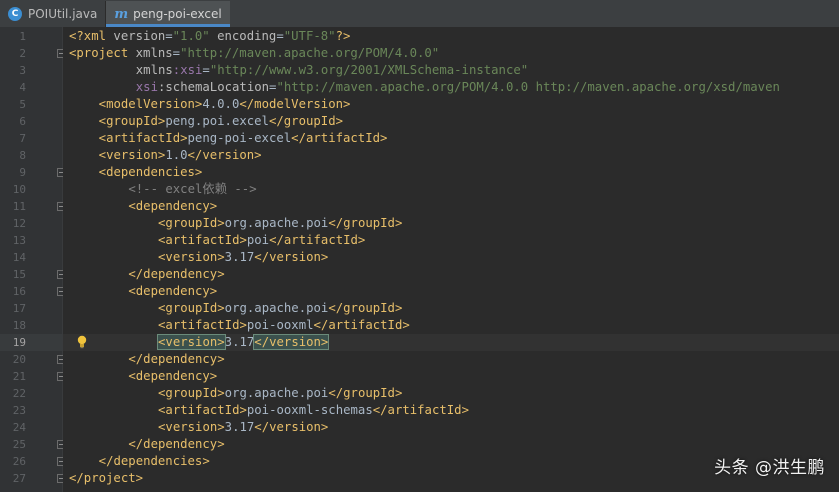 Image resolution: width=839 pixels, height=492 pixels. I want to click on code-line: <artifactId>peng-poi-excel</artifactId>, so click(243, 138).